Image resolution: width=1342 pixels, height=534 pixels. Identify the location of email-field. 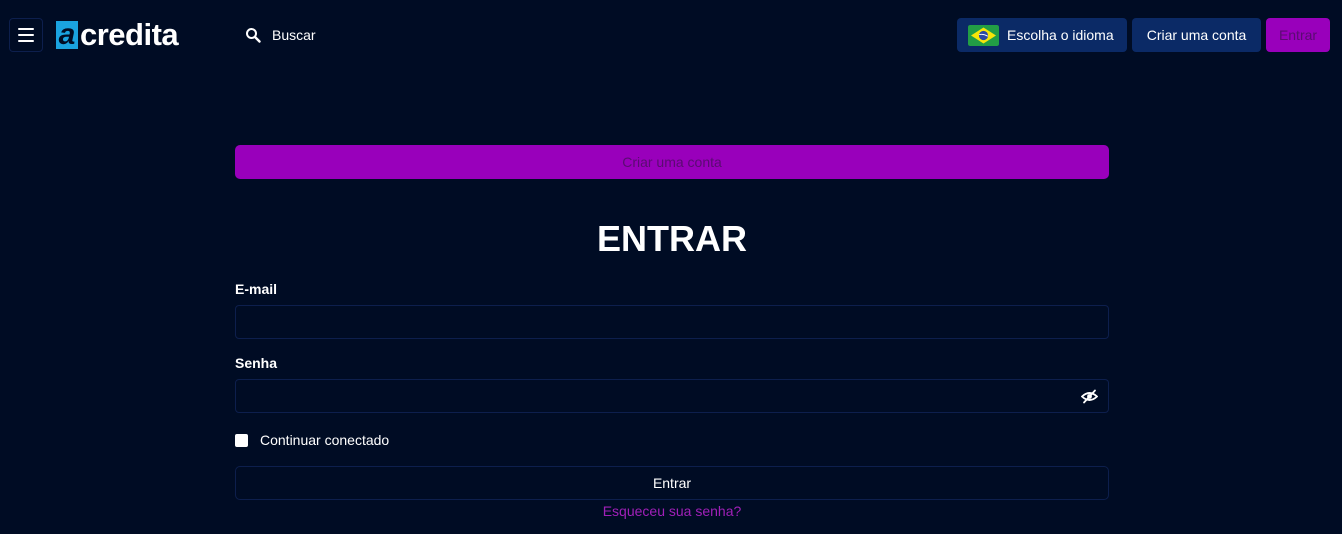
(672, 322).